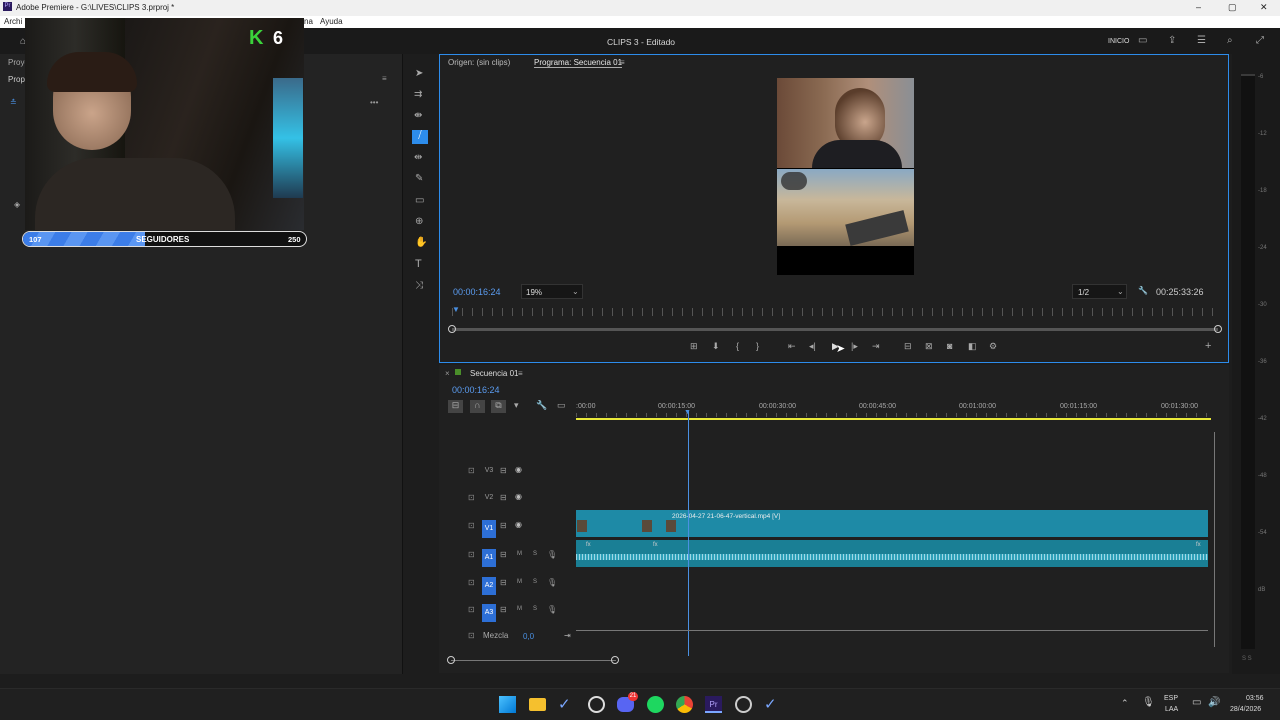 The image size is (1280, 720). What do you see at coordinates (374, 102) in the screenshot?
I see `more-icon: •••` at bounding box center [374, 102].